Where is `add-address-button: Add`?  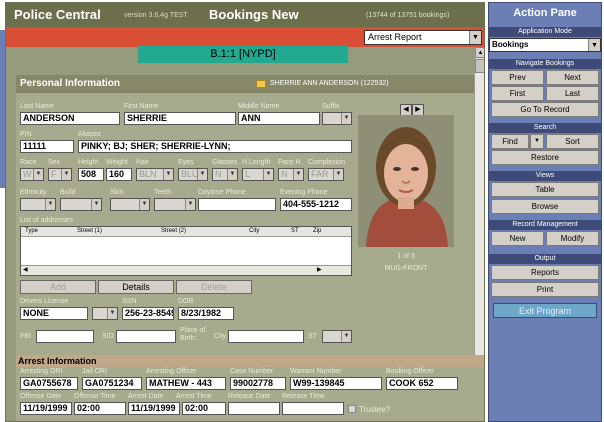 add-address-button: Add is located at coordinates (58, 287).